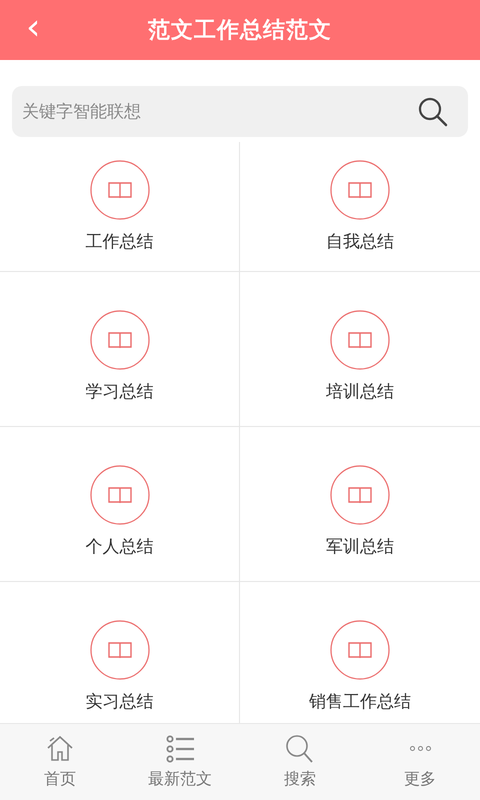  What do you see at coordinates (60, 762) in the screenshot?
I see `tab-item: 首页` at bounding box center [60, 762].